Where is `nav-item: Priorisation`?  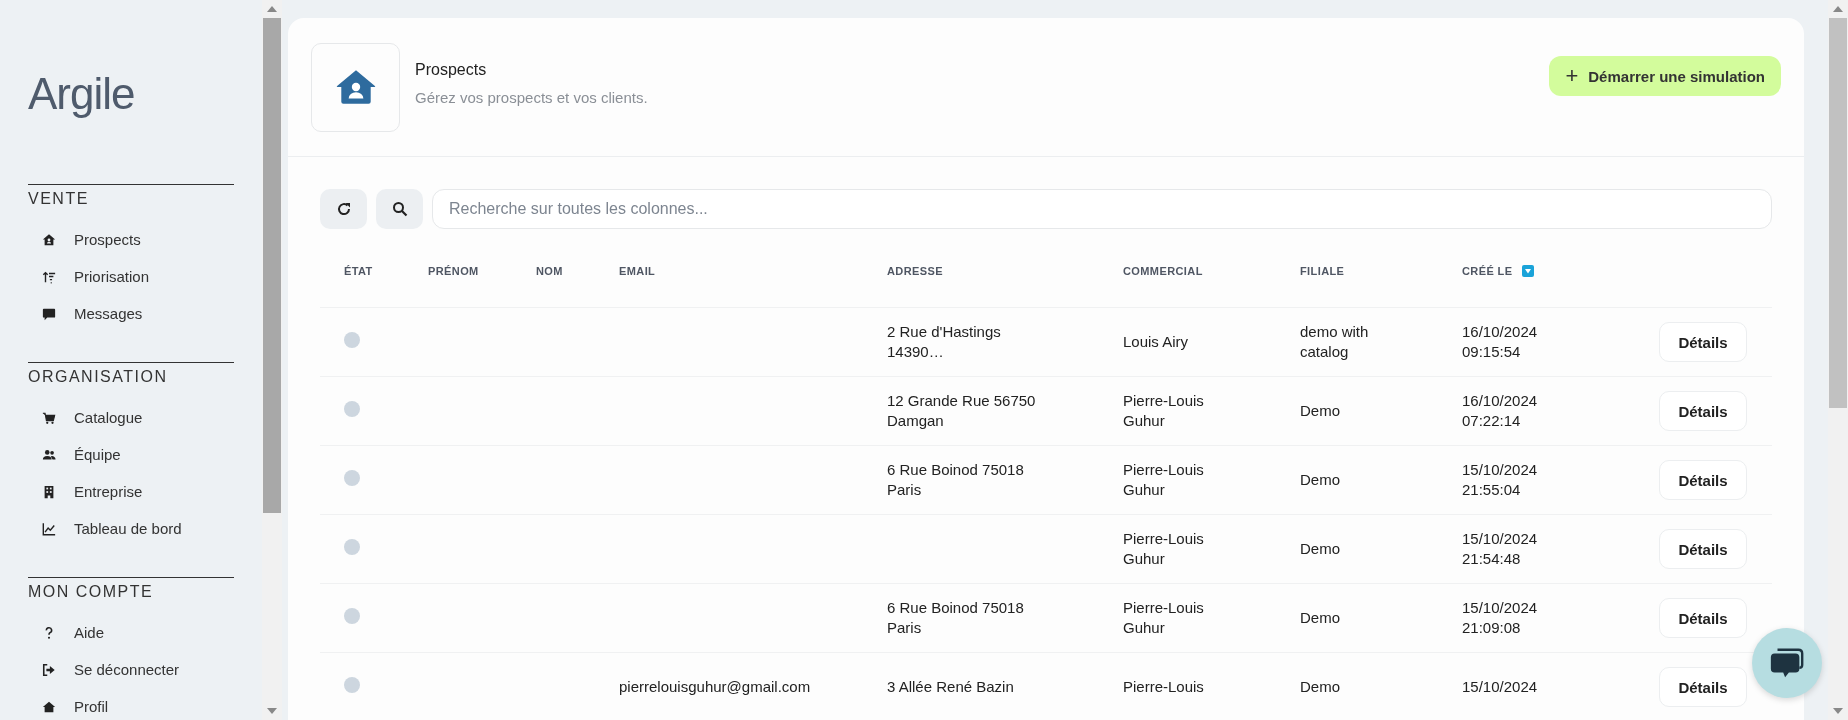 nav-item: Priorisation is located at coordinates (89, 276).